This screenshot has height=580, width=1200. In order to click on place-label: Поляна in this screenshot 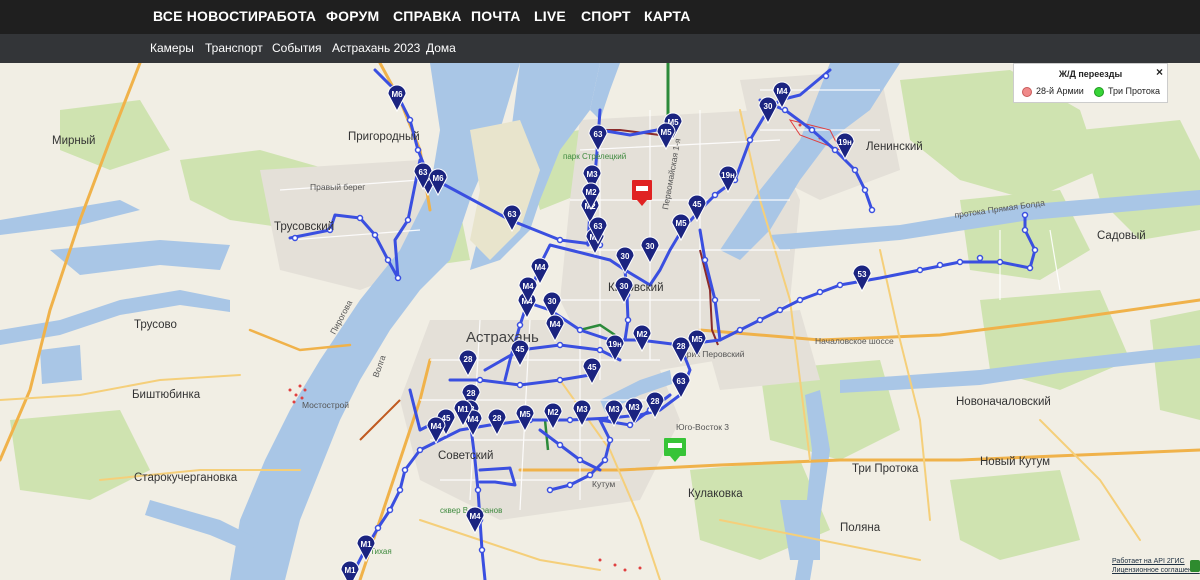, I will do `click(860, 528)`.